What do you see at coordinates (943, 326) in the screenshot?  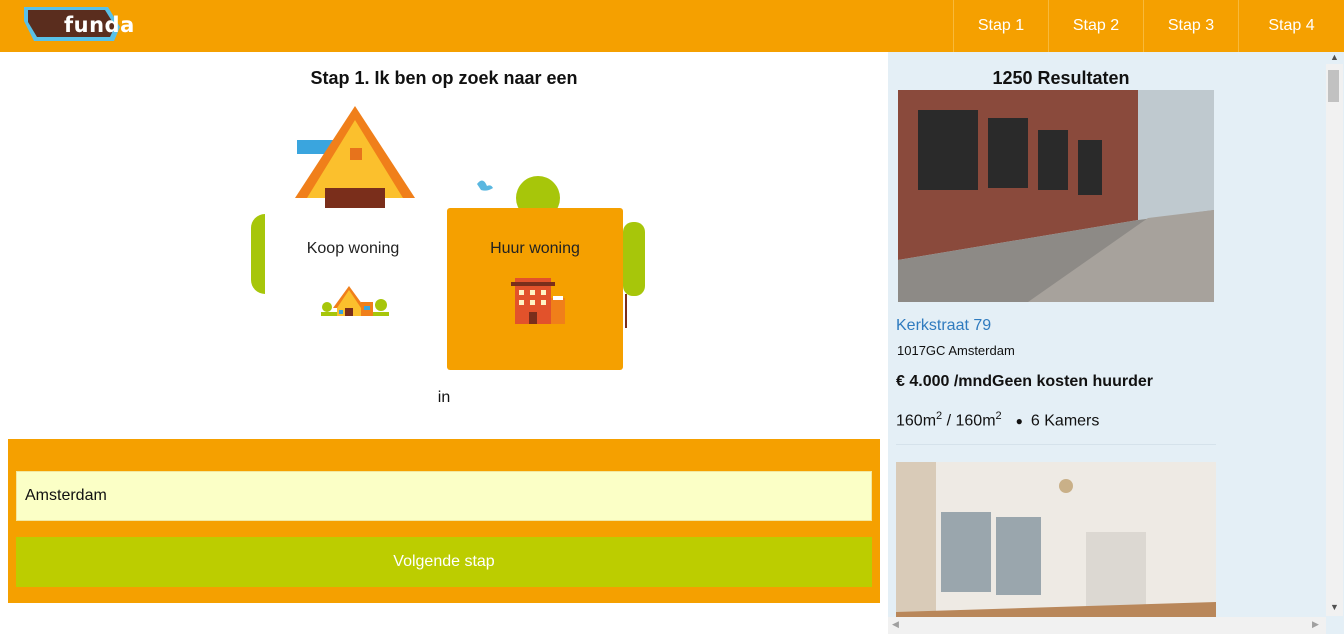 I see `listing-address-link: Kerkstraat 79` at bounding box center [943, 326].